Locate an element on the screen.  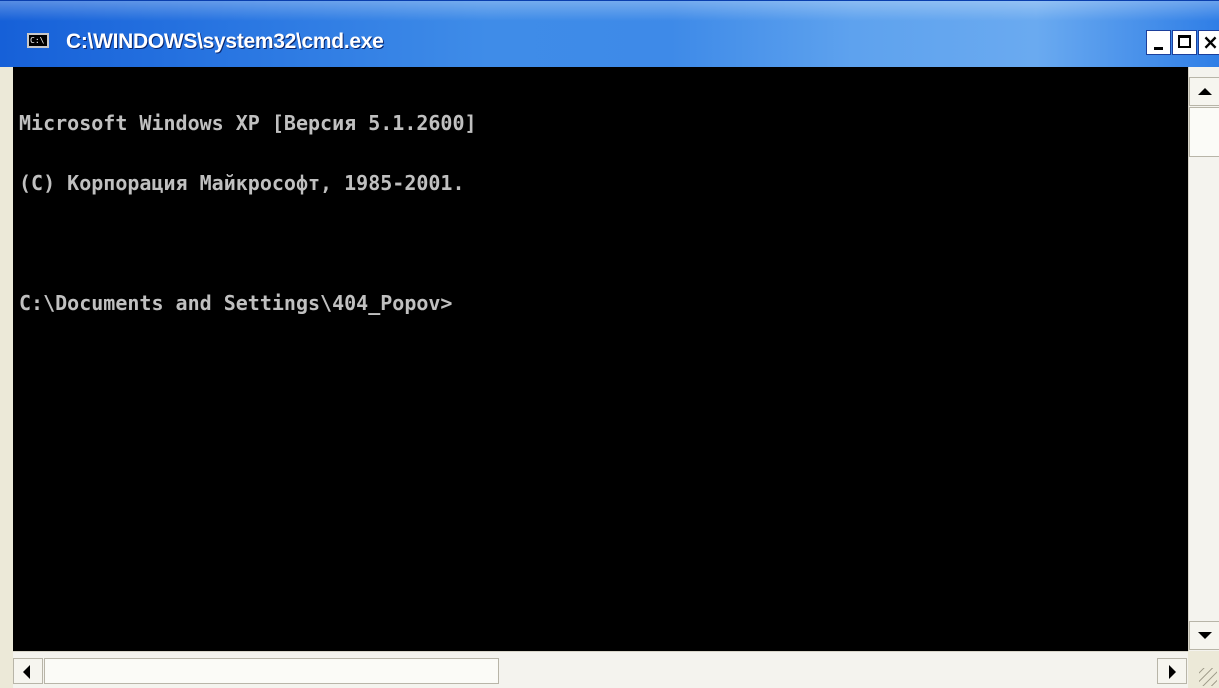
vertical-scrollbar is located at coordinates (1203, 359).